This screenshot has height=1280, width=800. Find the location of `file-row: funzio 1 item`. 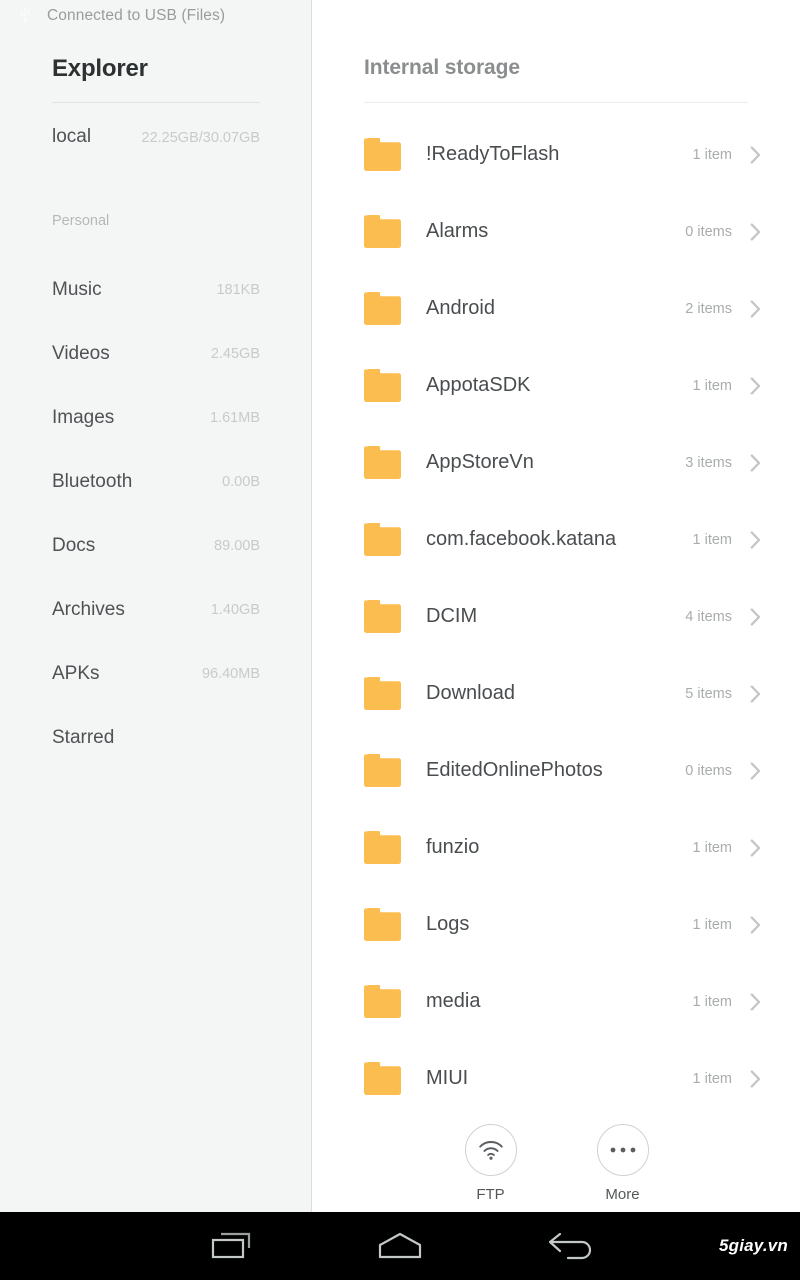

file-row: funzio 1 item is located at coordinates (556, 847).